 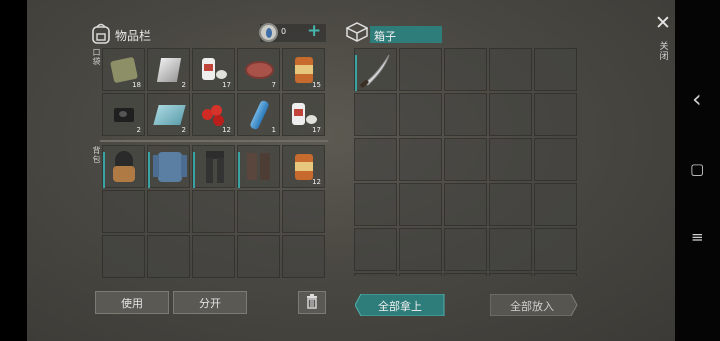 I want to click on machete-icon, so click(x=376, y=70).